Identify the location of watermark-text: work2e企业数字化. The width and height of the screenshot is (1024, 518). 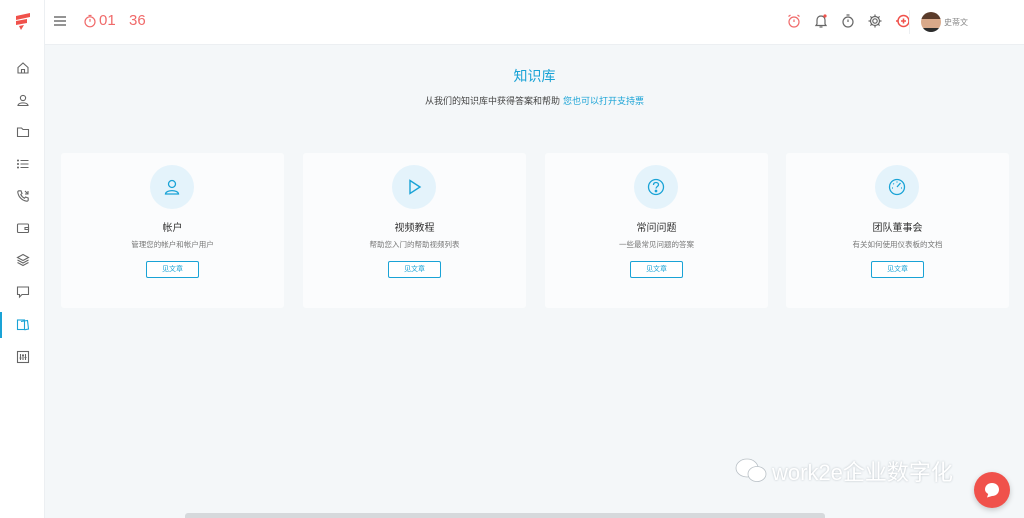
(862, 472).